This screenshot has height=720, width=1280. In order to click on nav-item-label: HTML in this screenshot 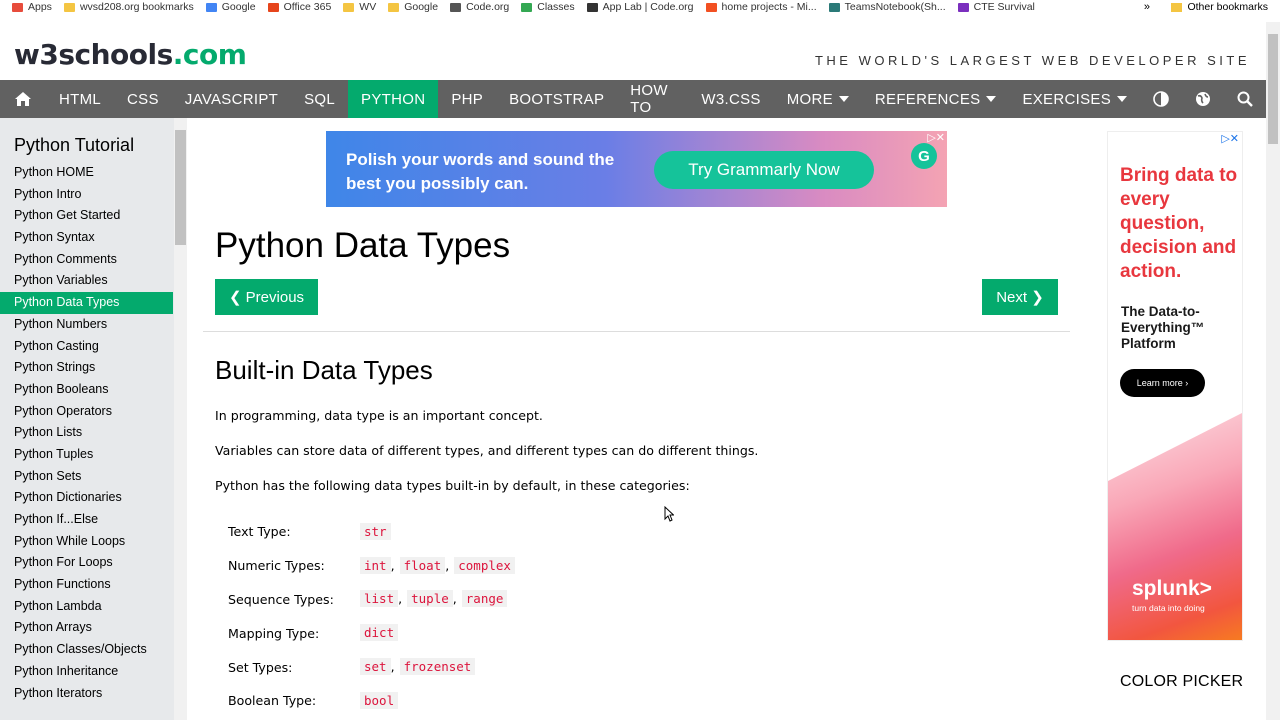, I will do `click(80, 99)`.